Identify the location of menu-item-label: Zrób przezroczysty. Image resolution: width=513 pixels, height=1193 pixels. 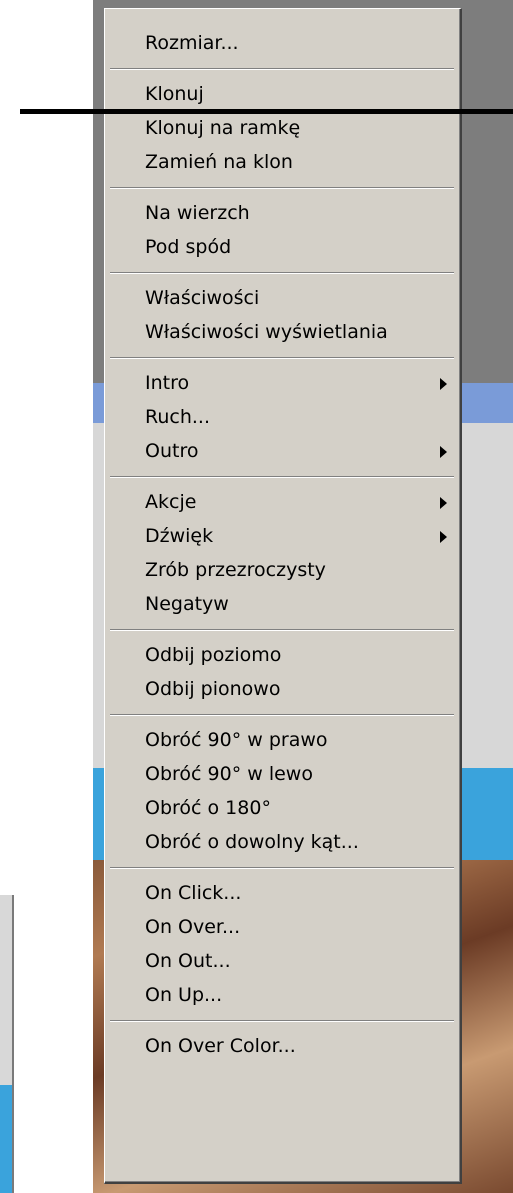
(235, 570).